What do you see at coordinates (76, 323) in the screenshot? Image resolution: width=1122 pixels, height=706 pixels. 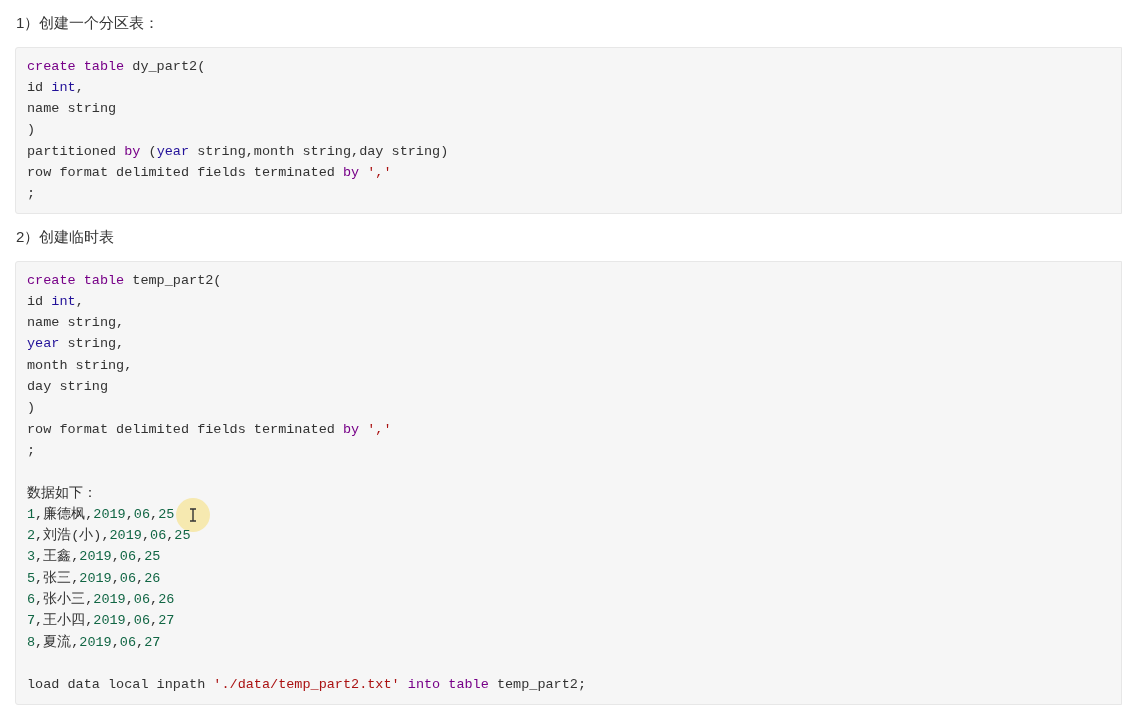 I see `code-line: name string,` at bounding box center [76, 323].